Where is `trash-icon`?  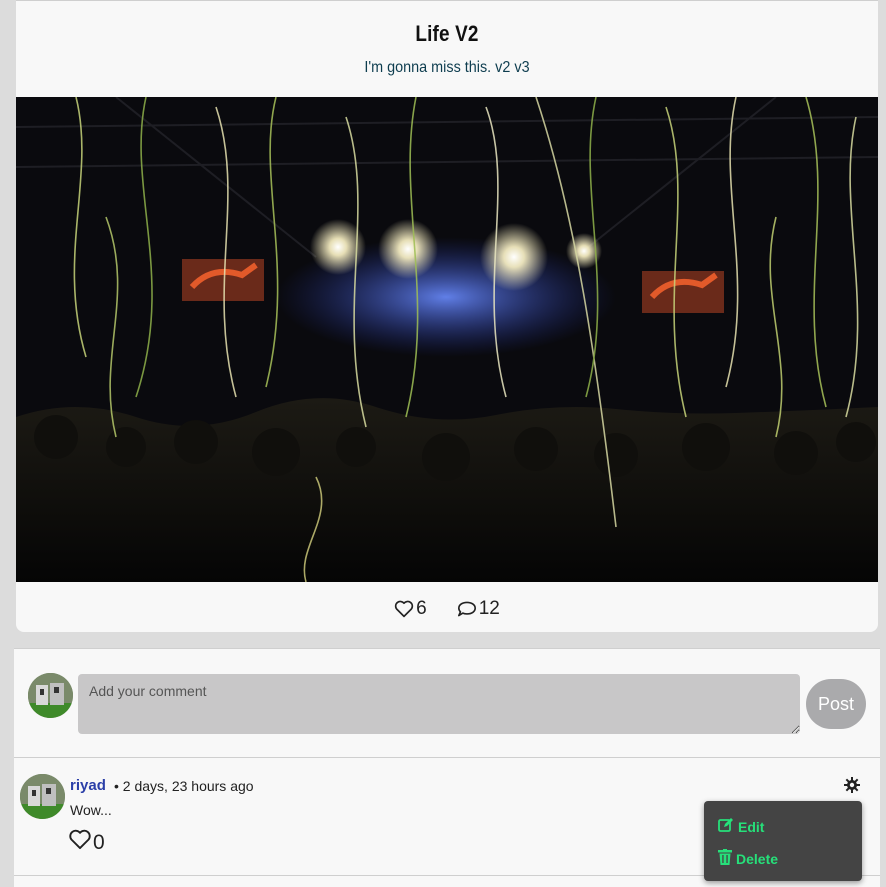
trash-icon is located at coordinates (725, 858).